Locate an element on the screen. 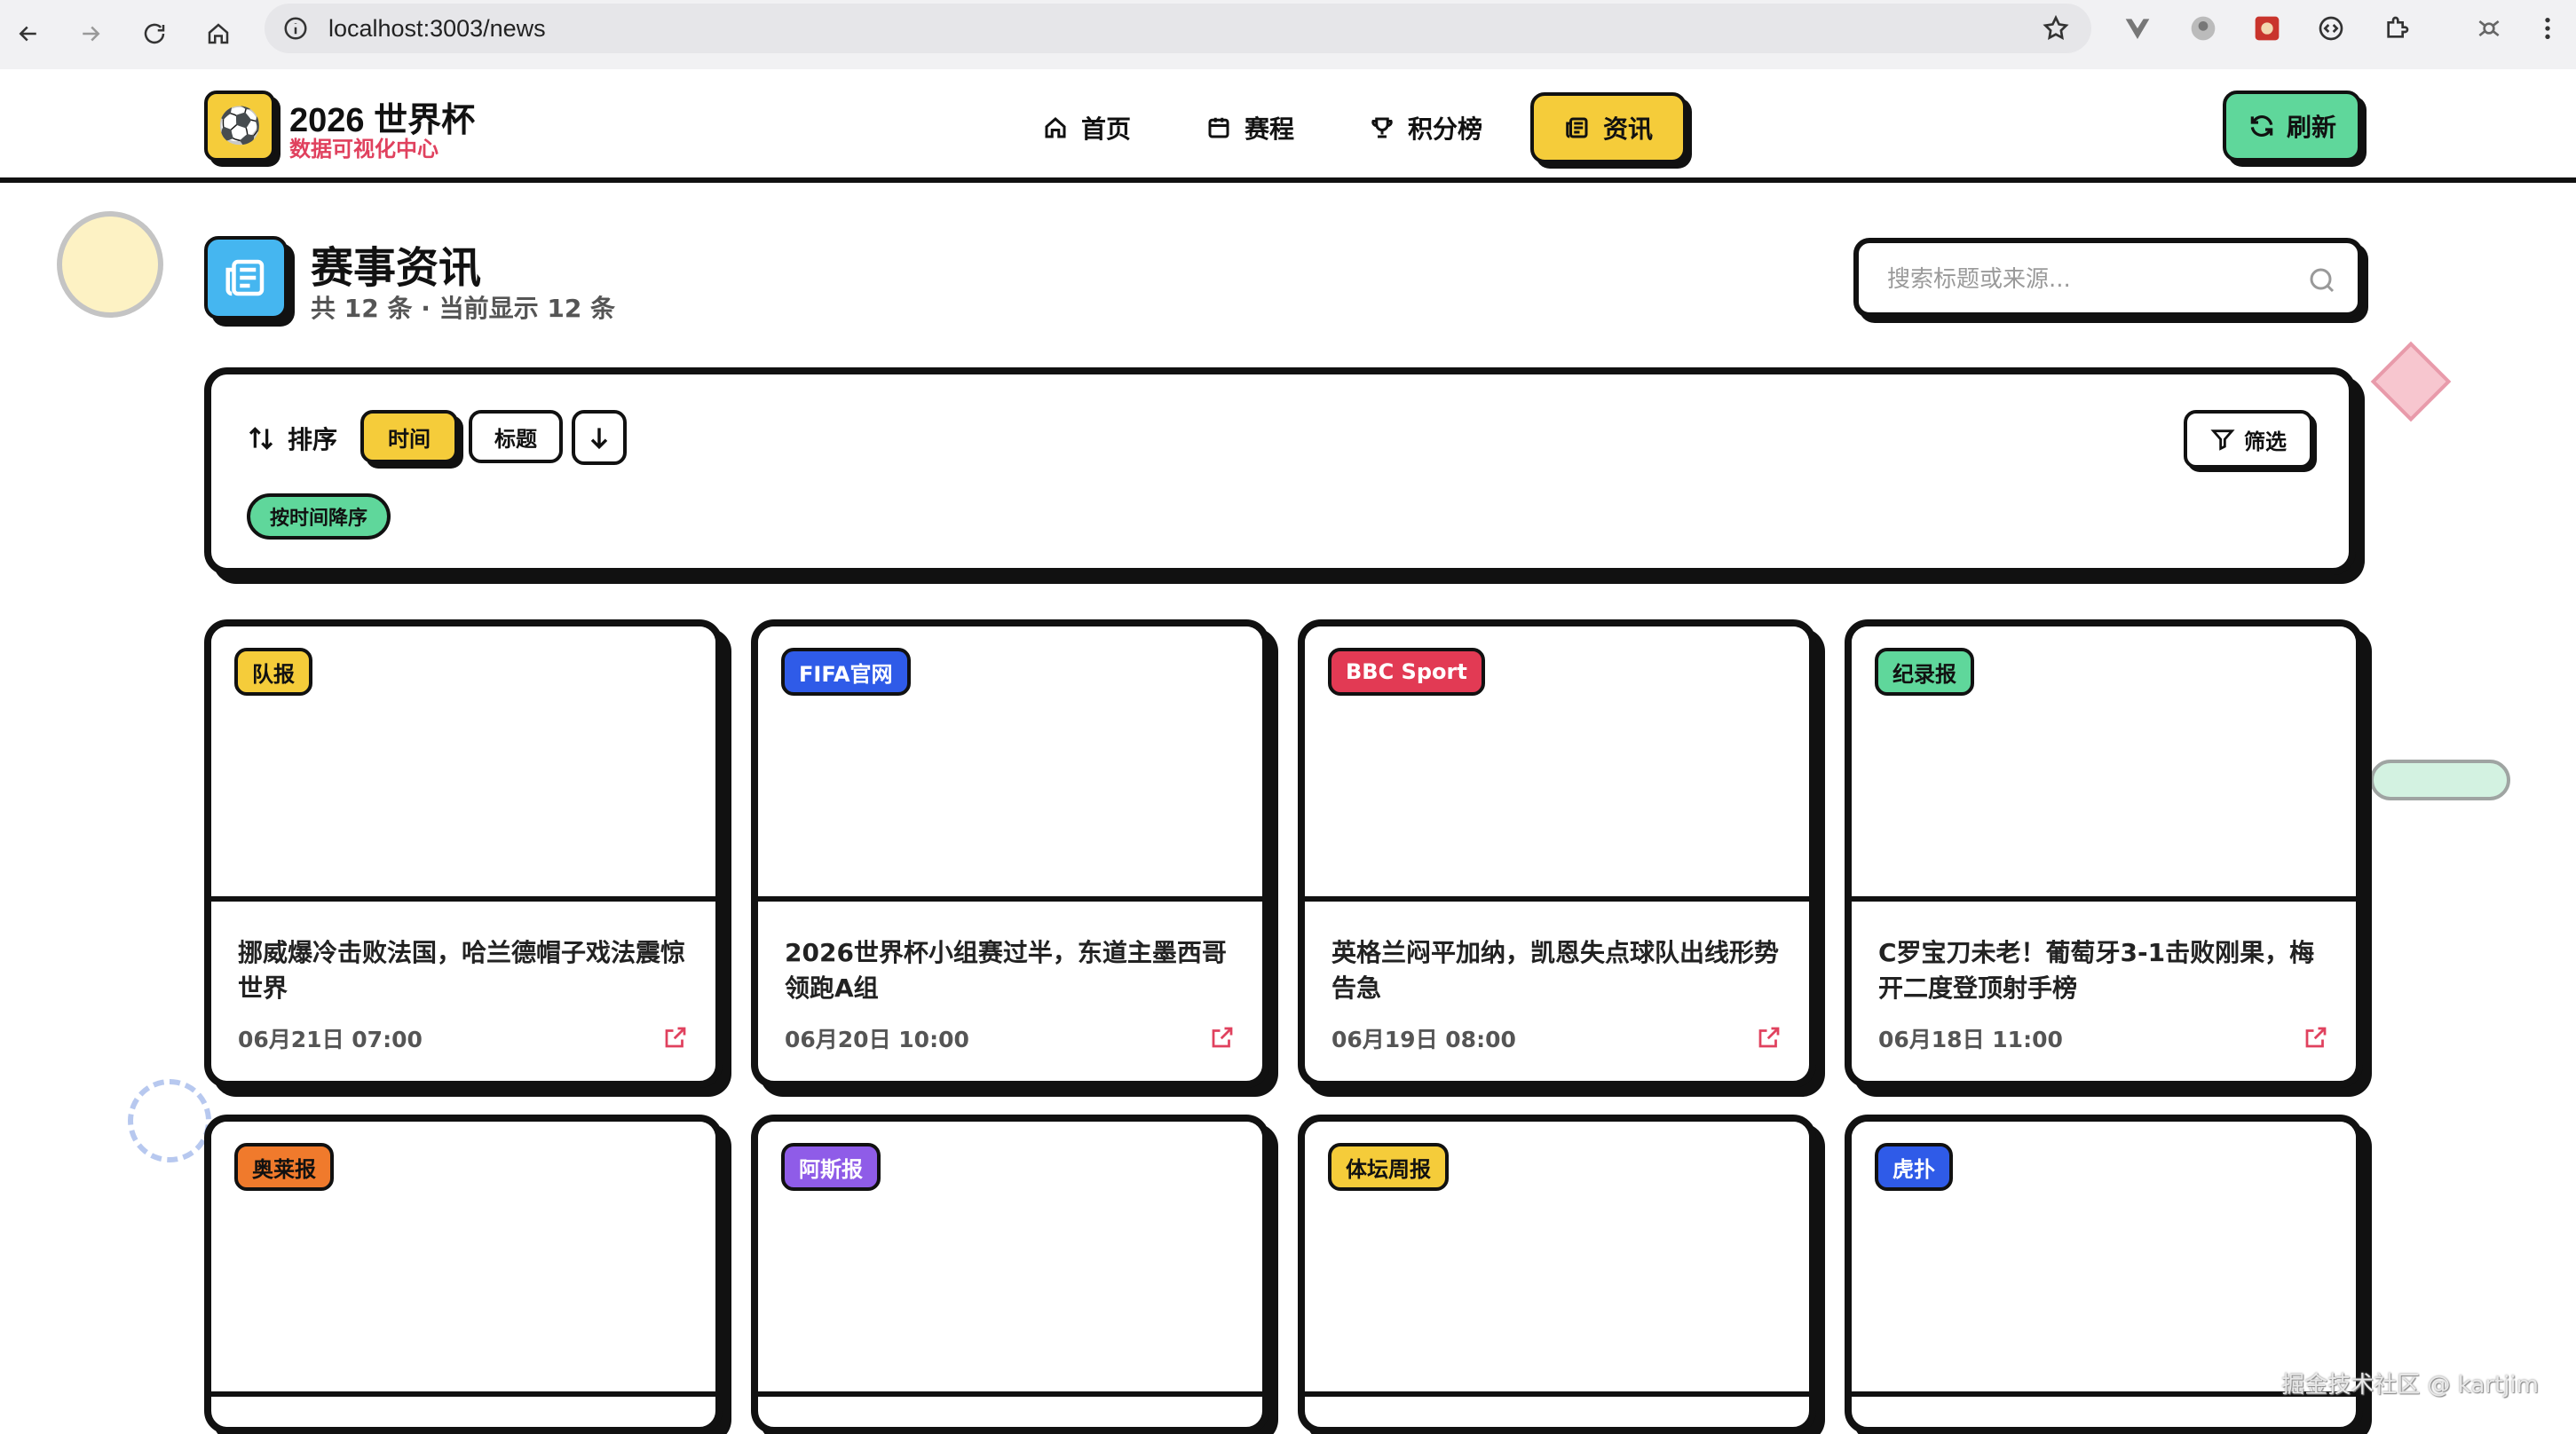 The image size is (2576, 1434). info-icon is located at coordinates (295, 28).